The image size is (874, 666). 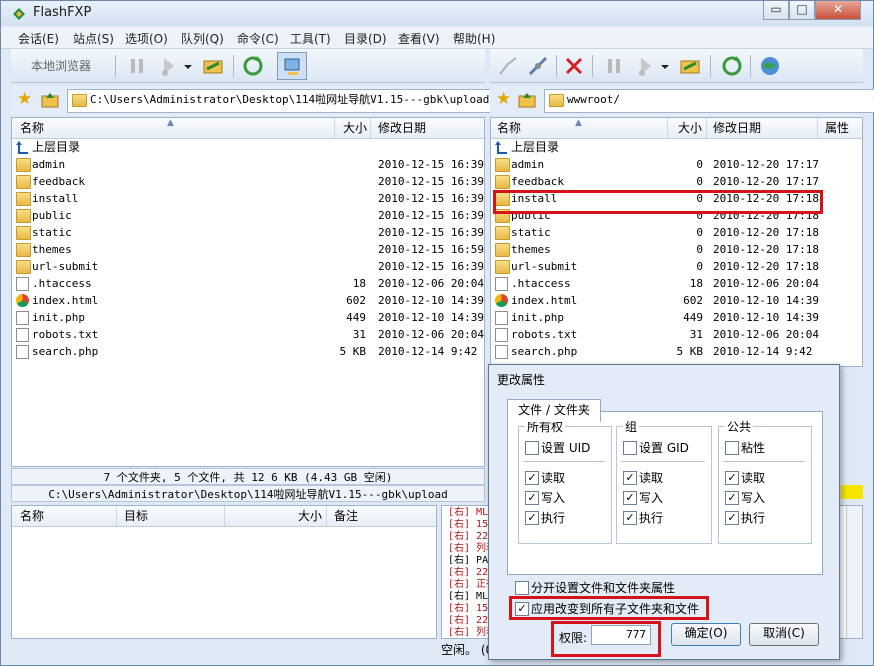 What do you see at coordinates (248, 232) in the screenshot?
I see `local-file-row: static 2010-12-15 16:39` at bounding box center [248, 232].